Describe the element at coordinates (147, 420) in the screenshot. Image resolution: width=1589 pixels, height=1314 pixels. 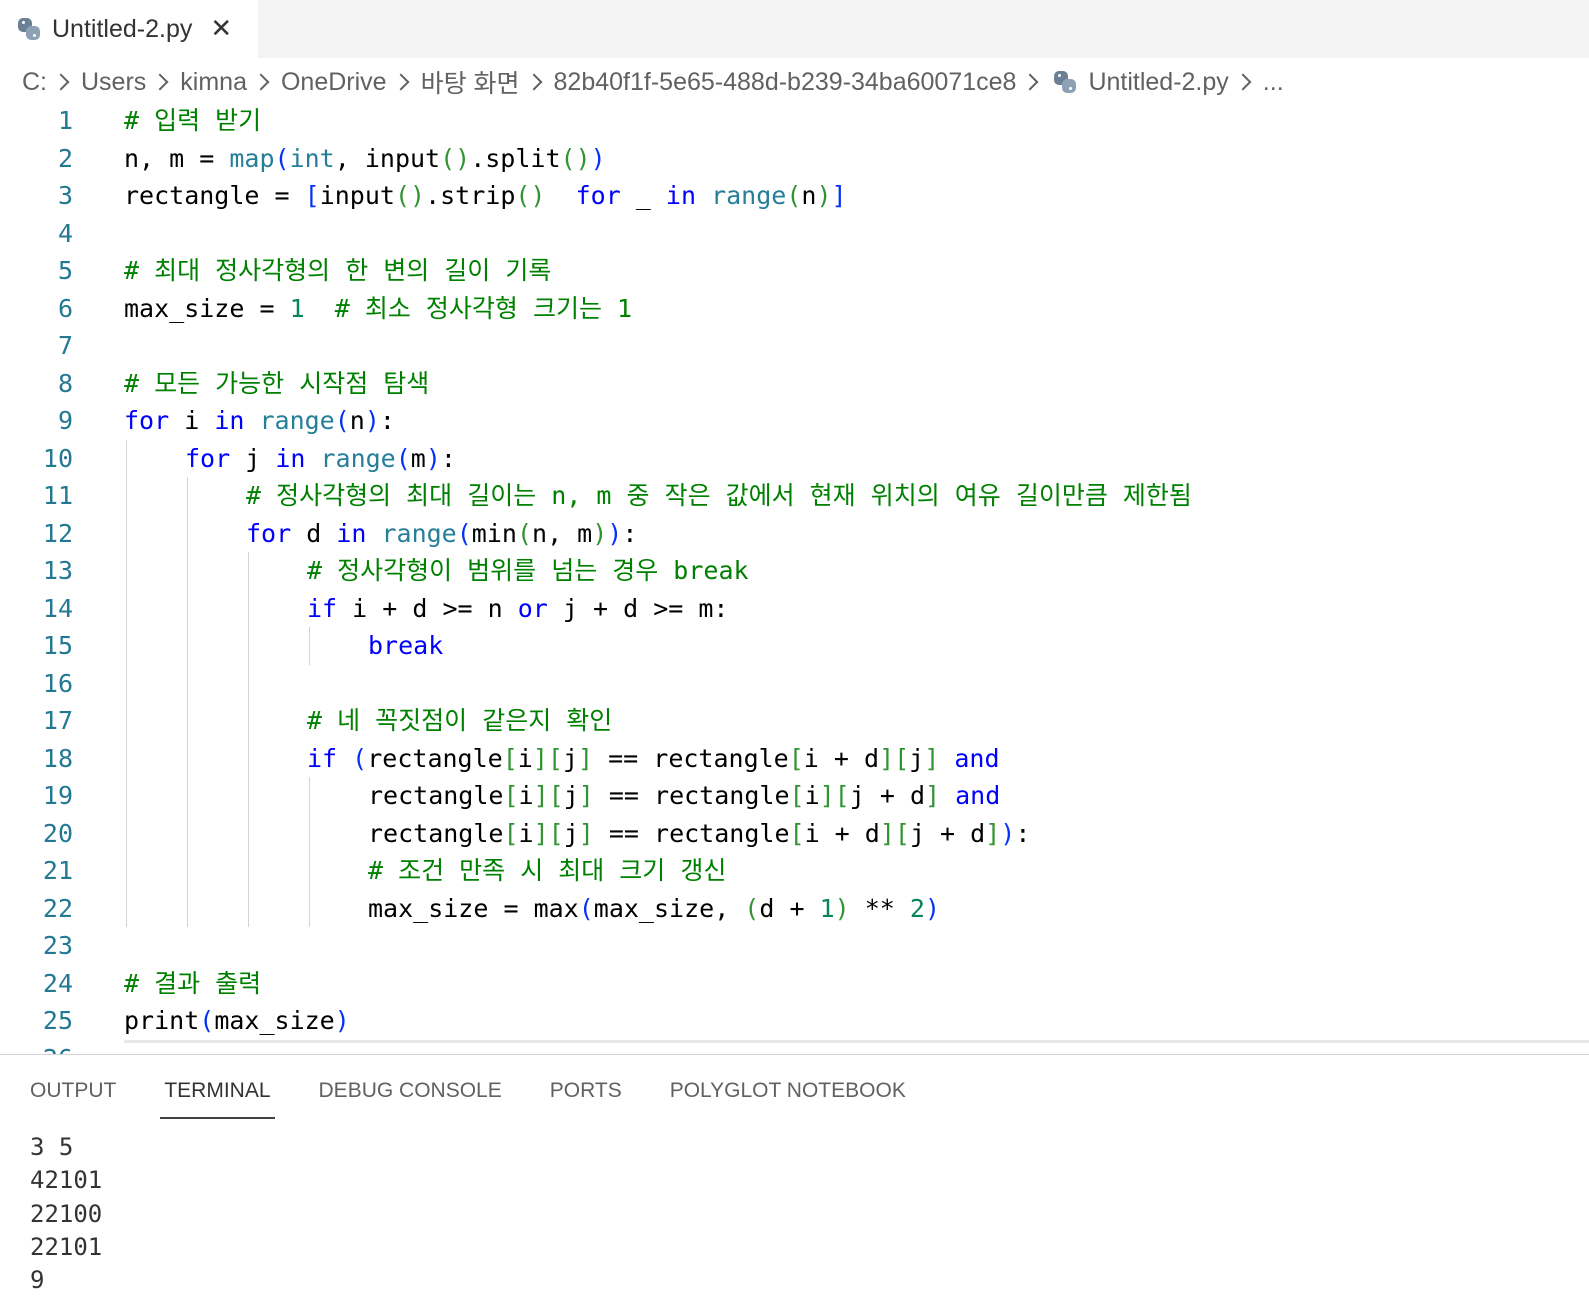
I see `code-token: for` at that location.